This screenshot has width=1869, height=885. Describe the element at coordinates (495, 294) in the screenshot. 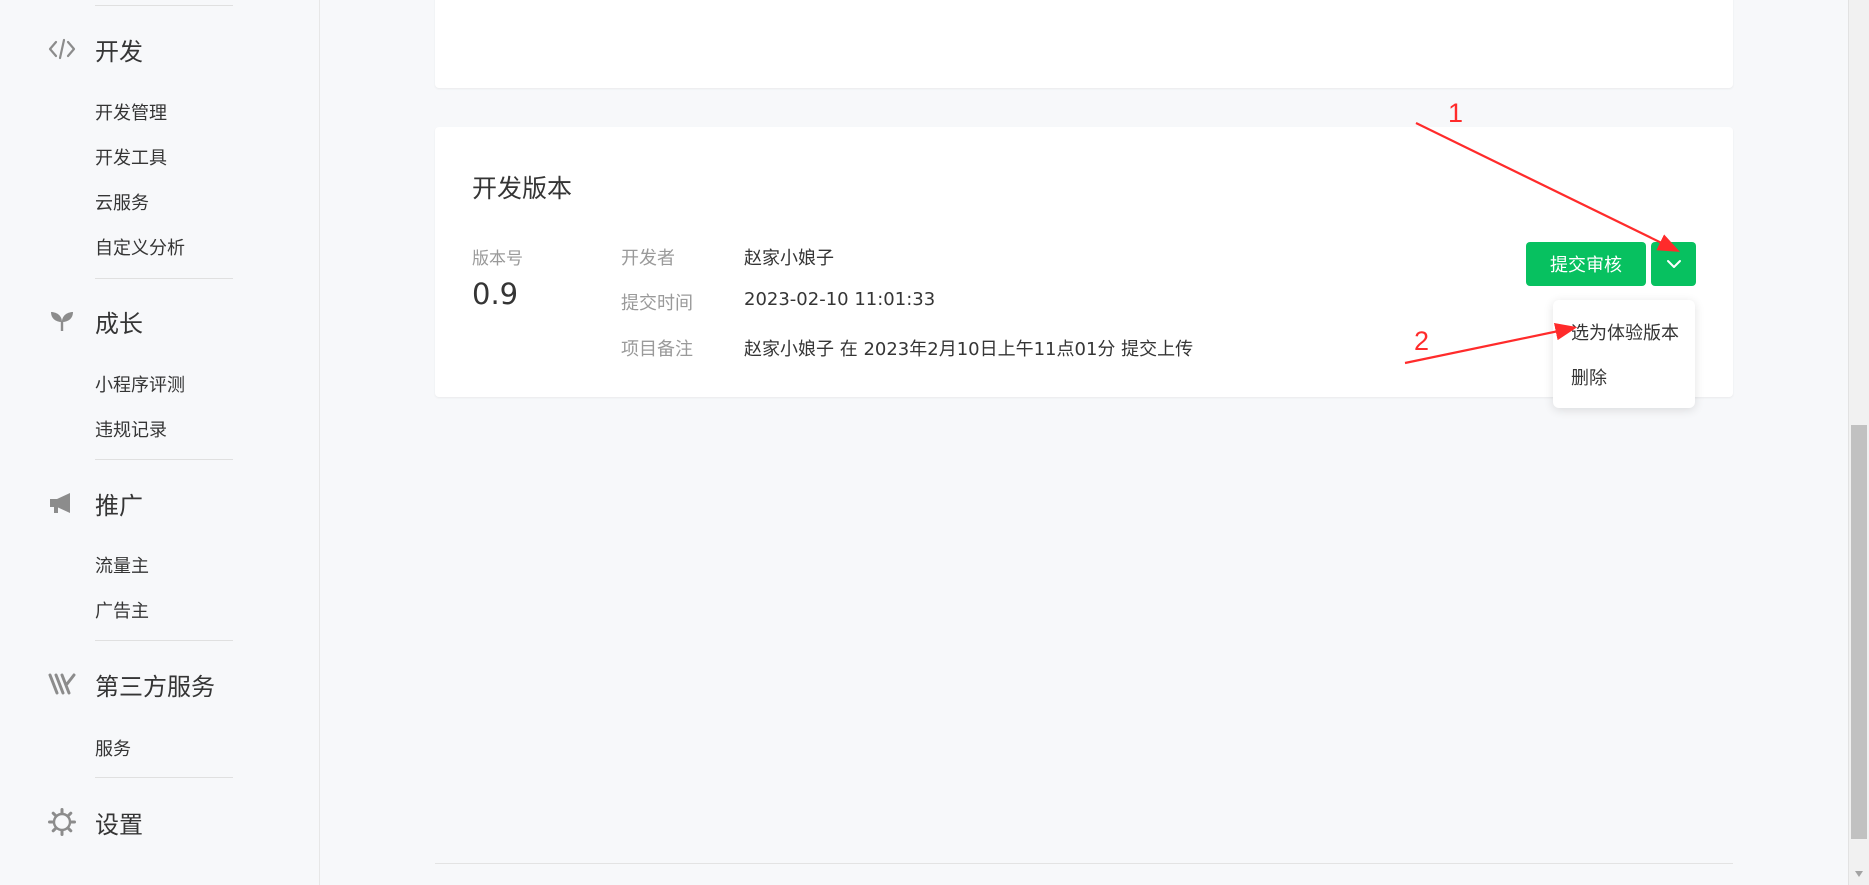

I see `version-value: 0.9` at that location.